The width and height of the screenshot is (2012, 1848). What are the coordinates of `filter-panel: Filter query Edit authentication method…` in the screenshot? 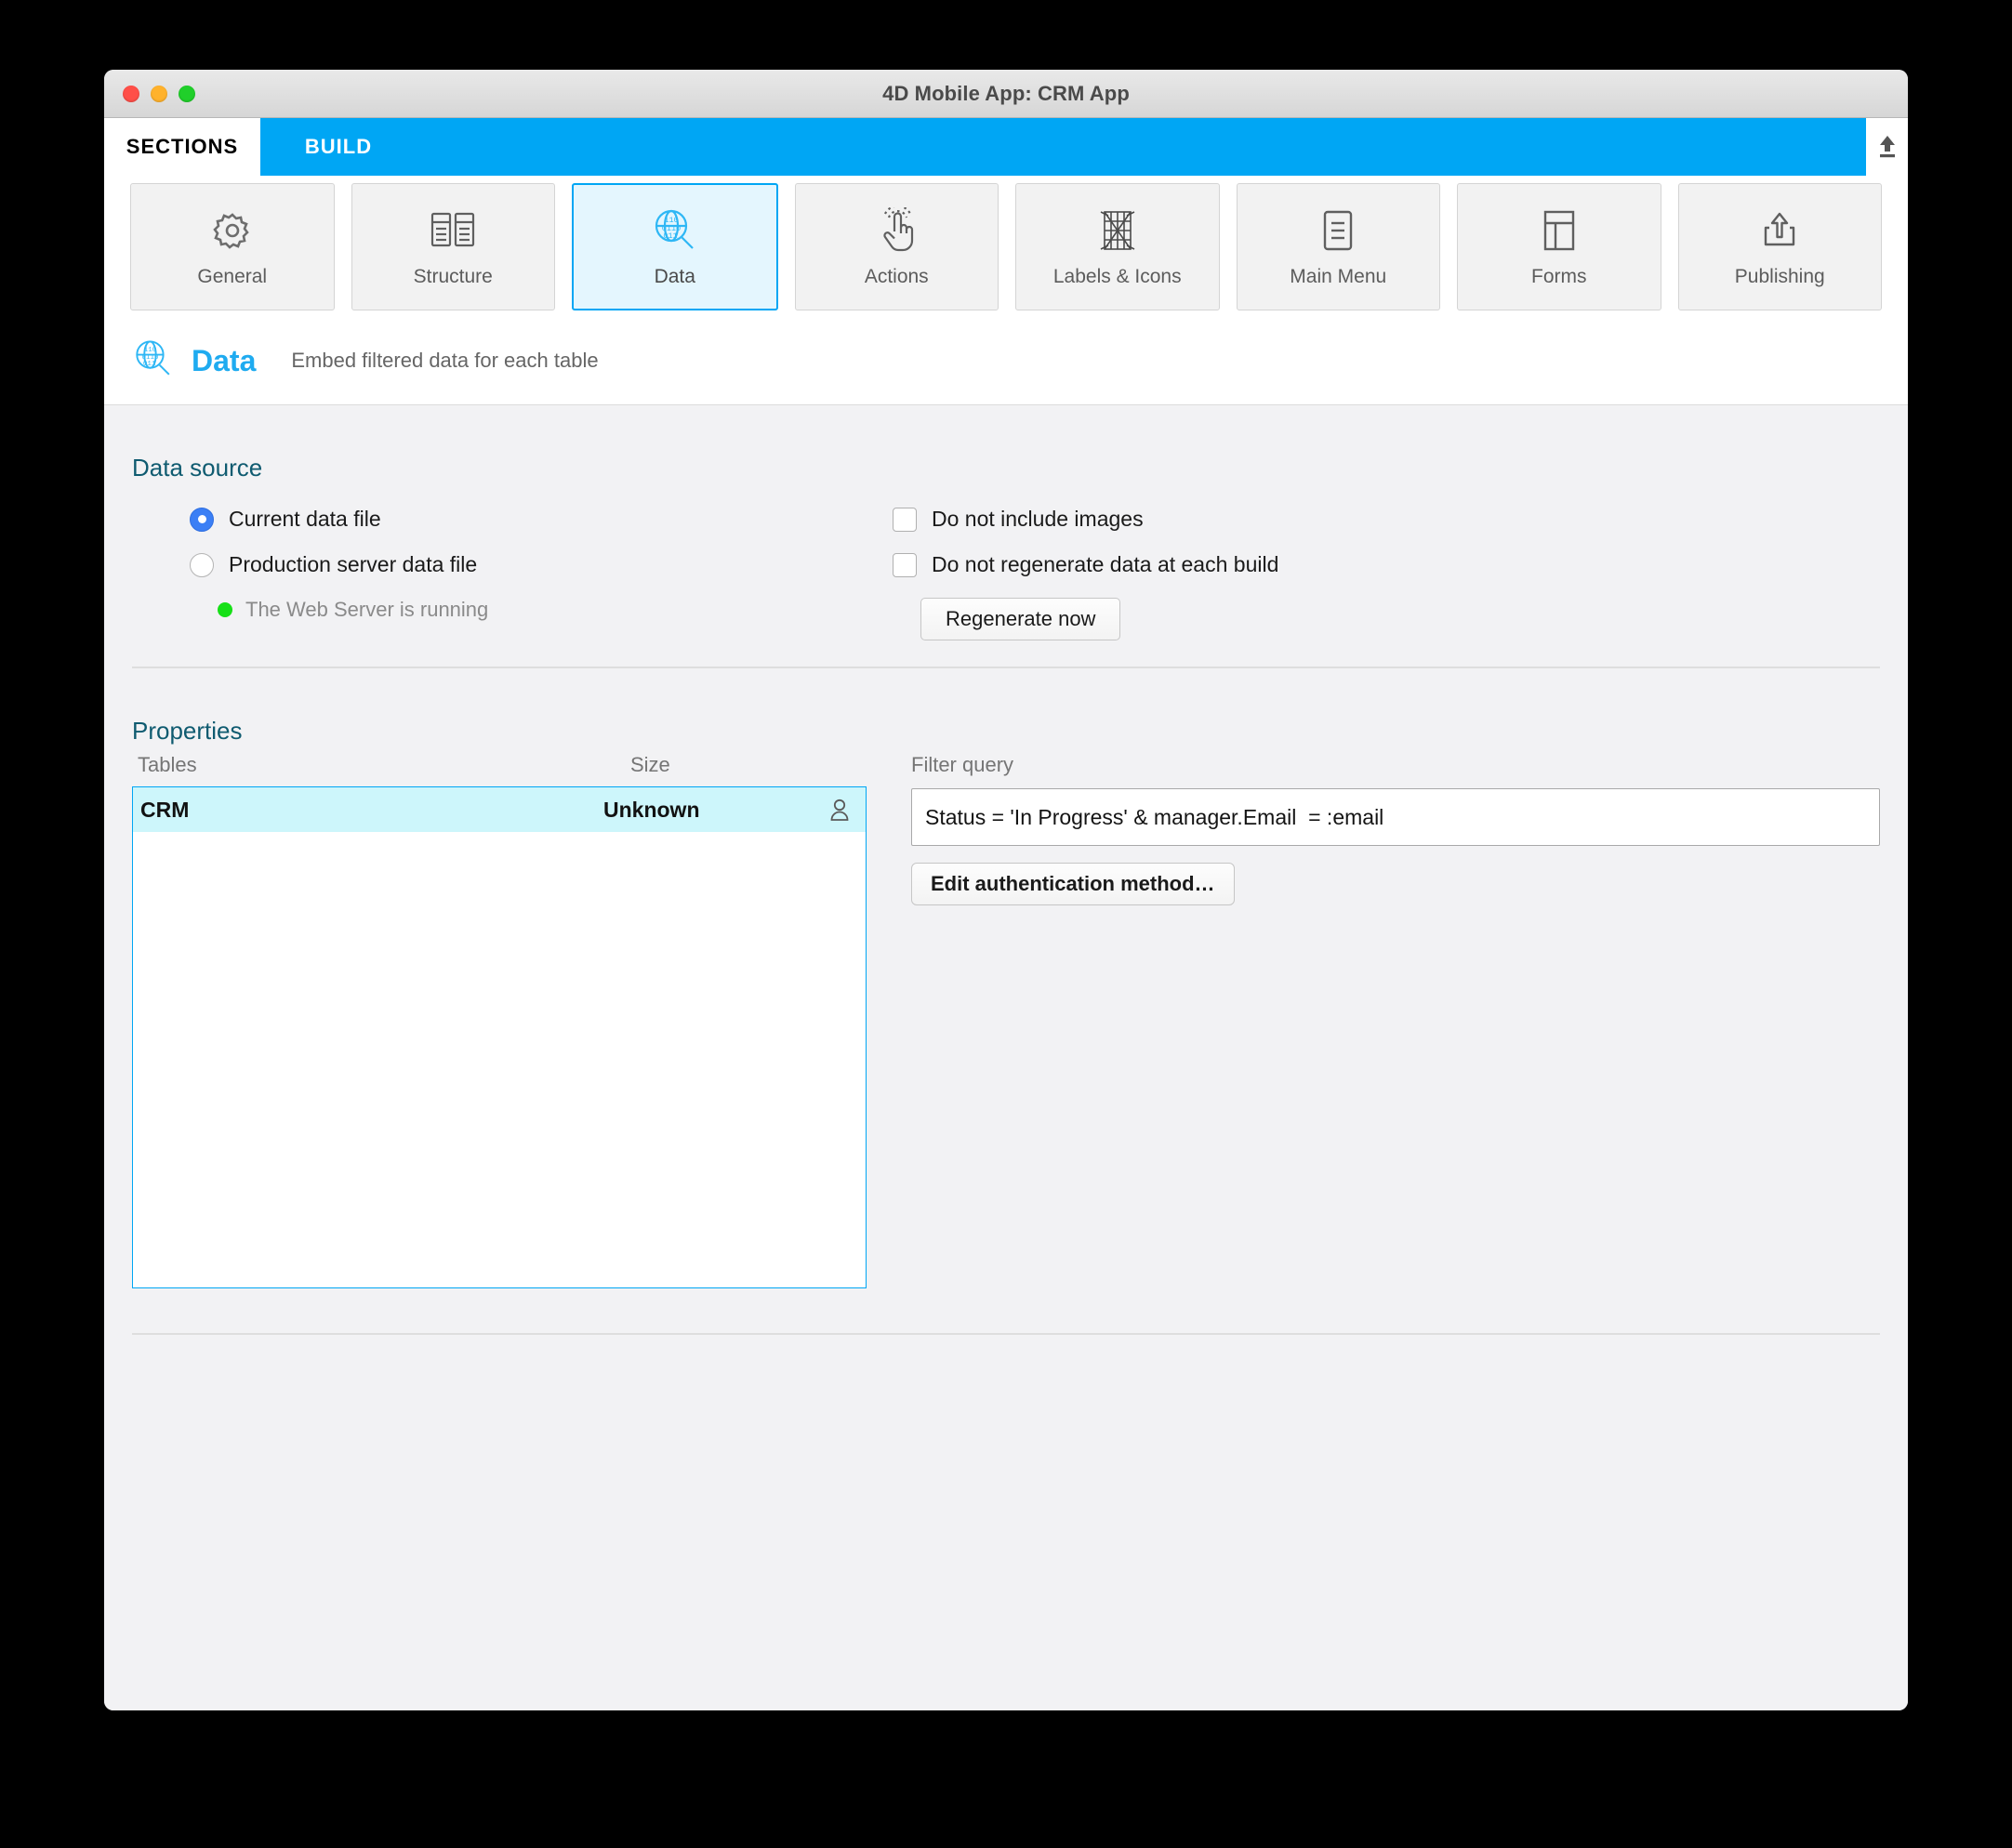 It's located at (1373, 1020).